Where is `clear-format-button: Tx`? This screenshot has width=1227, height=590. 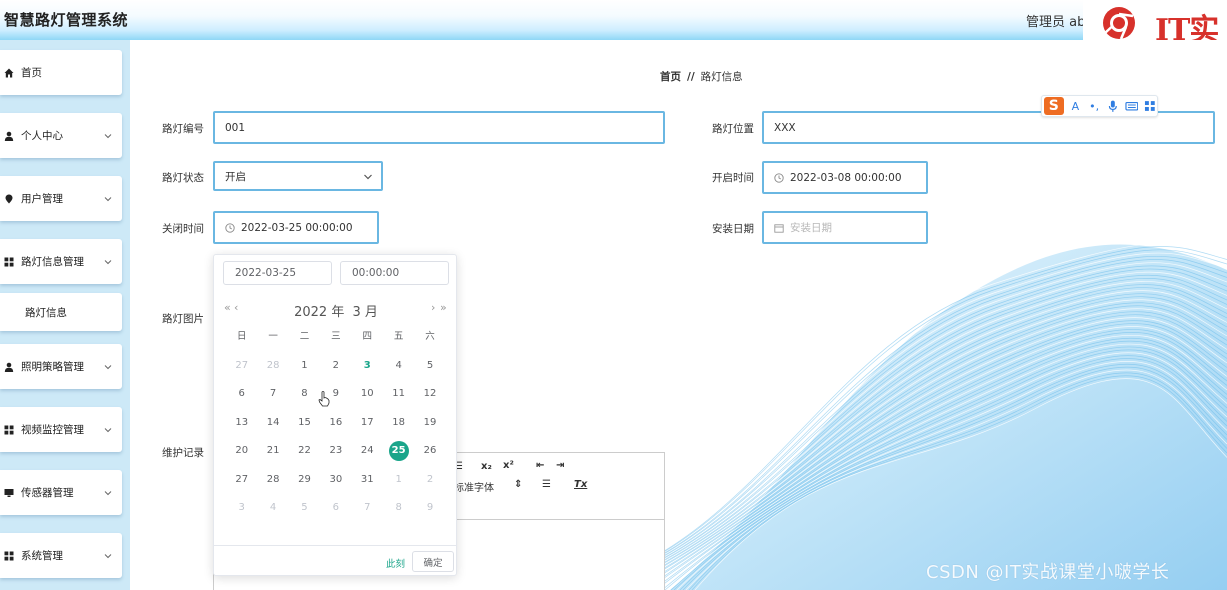
clear-format-button: Tx is located at coordinates (580, 484).